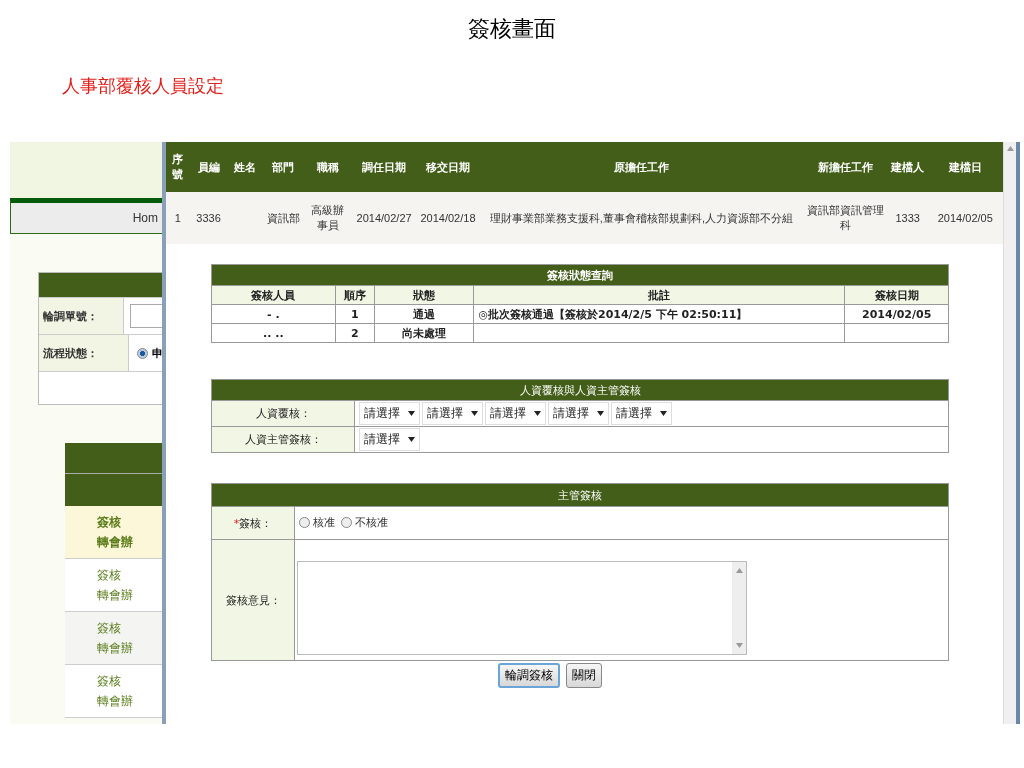  What do you see at coordinates (965, 167) in the screenshot?
I see `column-header: 建檔日` at bounding box center [965, 167].